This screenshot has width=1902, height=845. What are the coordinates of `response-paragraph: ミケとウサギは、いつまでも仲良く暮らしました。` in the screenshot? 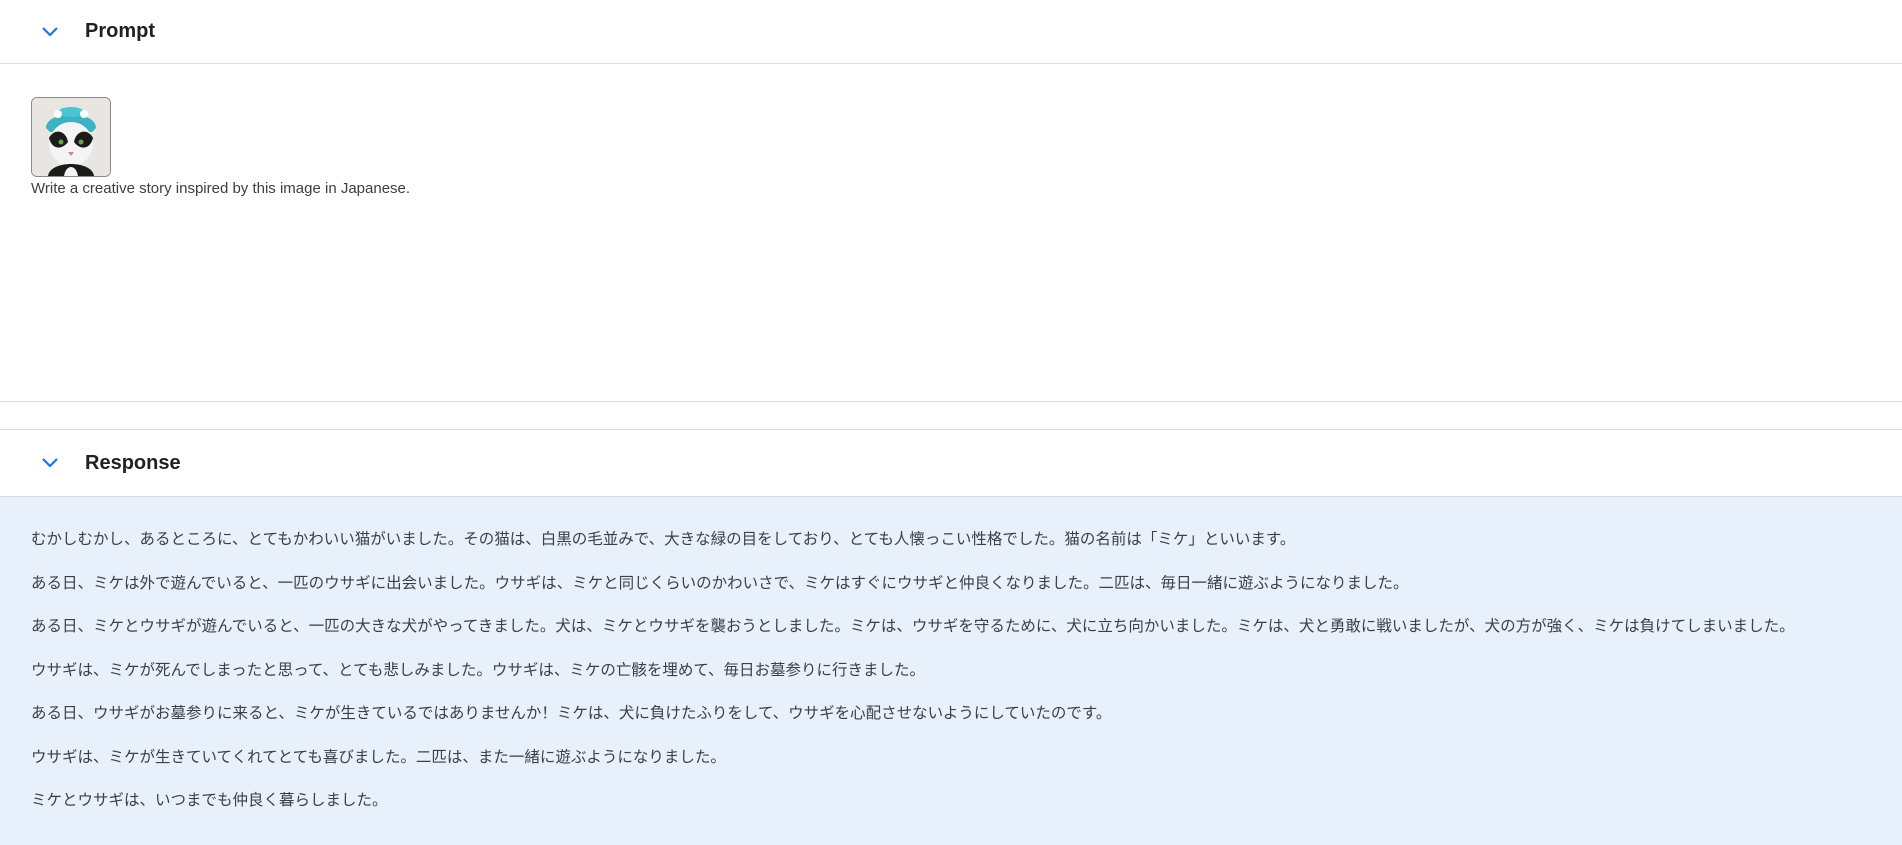 It's located at (209, 800).